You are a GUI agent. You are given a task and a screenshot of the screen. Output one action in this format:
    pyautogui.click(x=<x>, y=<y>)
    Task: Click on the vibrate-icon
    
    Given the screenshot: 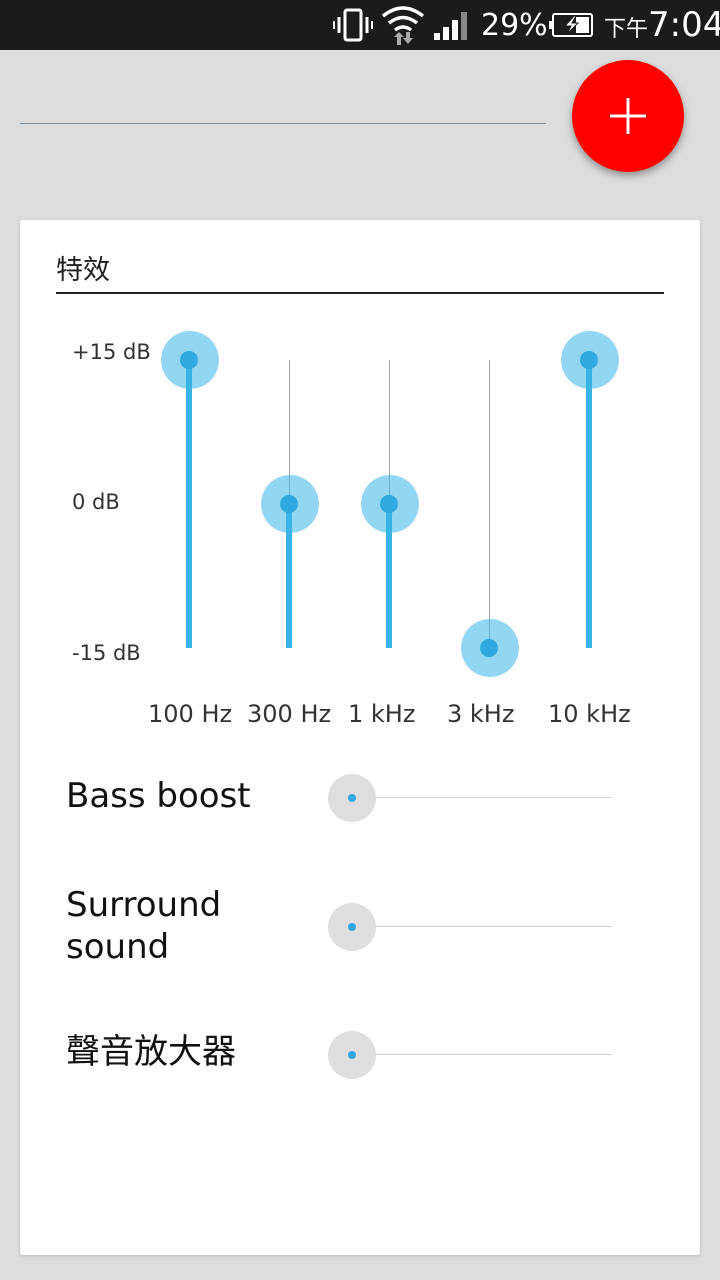 What is the action you would take?
    pyautogui.click(x=353, y=25)
    